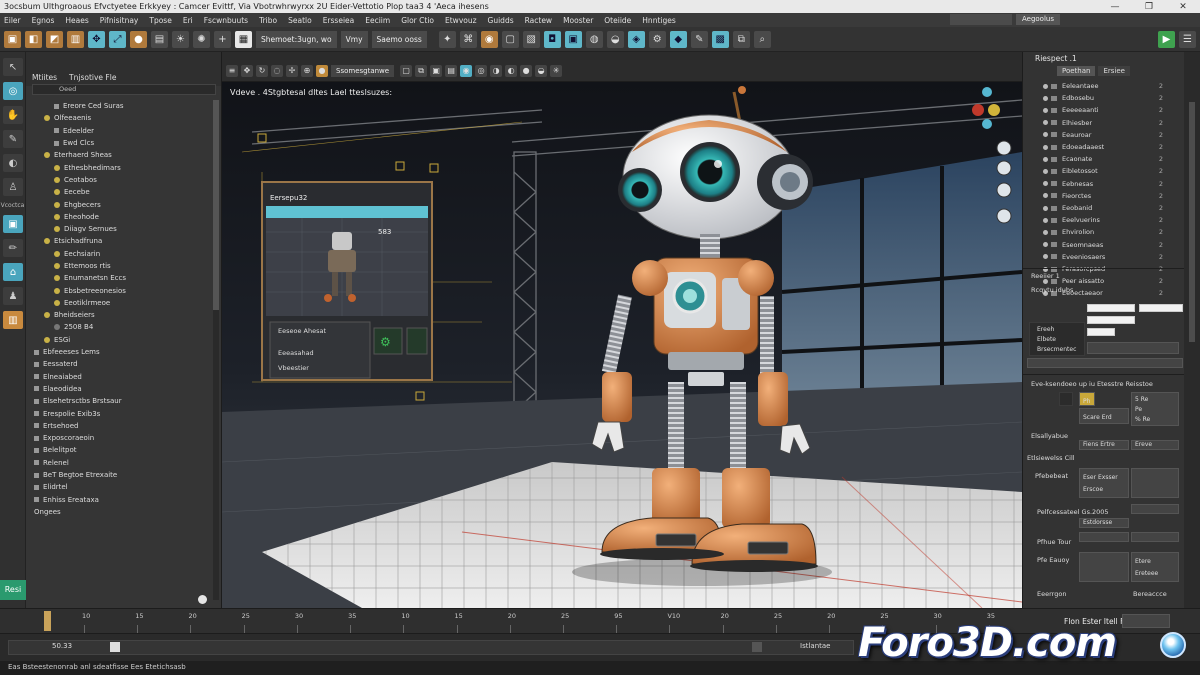 Image resolution: width=1200 pixels, height=675 pixels. What do you see at coordinates (1149, 7) in the screenshot?
I see `maximize-button: ❐` at bounding box center [1149, 7].